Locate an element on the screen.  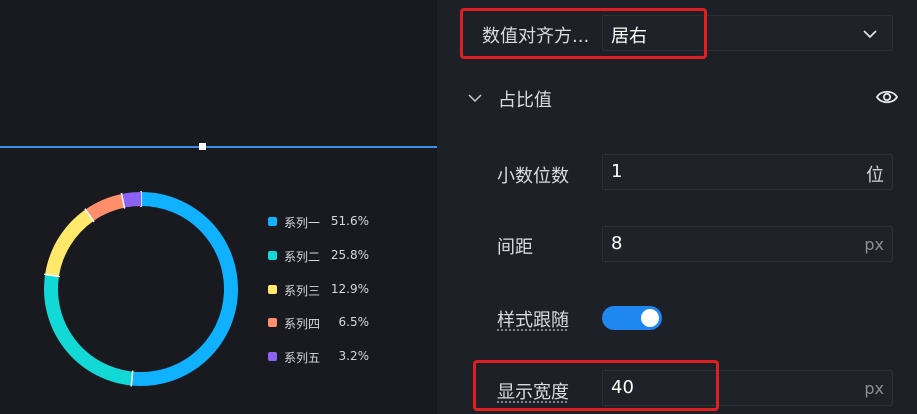
legend-item: 系列三 12.9% is located at coordinates (318, 290).